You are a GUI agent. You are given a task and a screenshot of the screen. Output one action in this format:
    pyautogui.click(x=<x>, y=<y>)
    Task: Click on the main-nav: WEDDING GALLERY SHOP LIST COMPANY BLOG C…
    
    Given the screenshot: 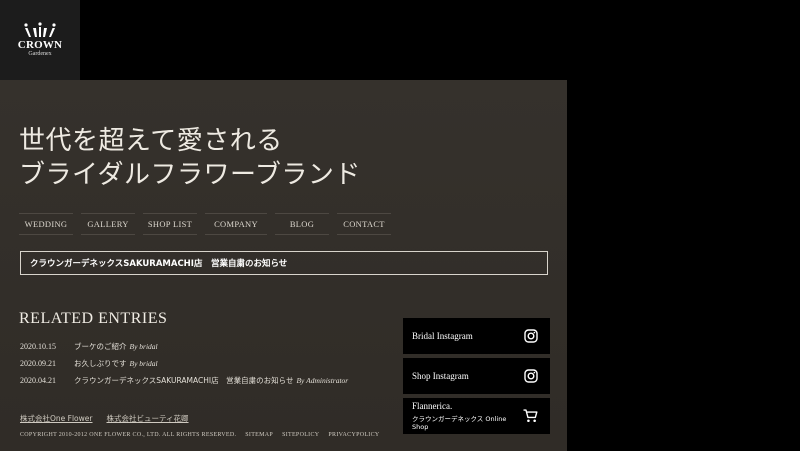 What is the action you would take?
    pyautogui.click(x=209, y=224)
    